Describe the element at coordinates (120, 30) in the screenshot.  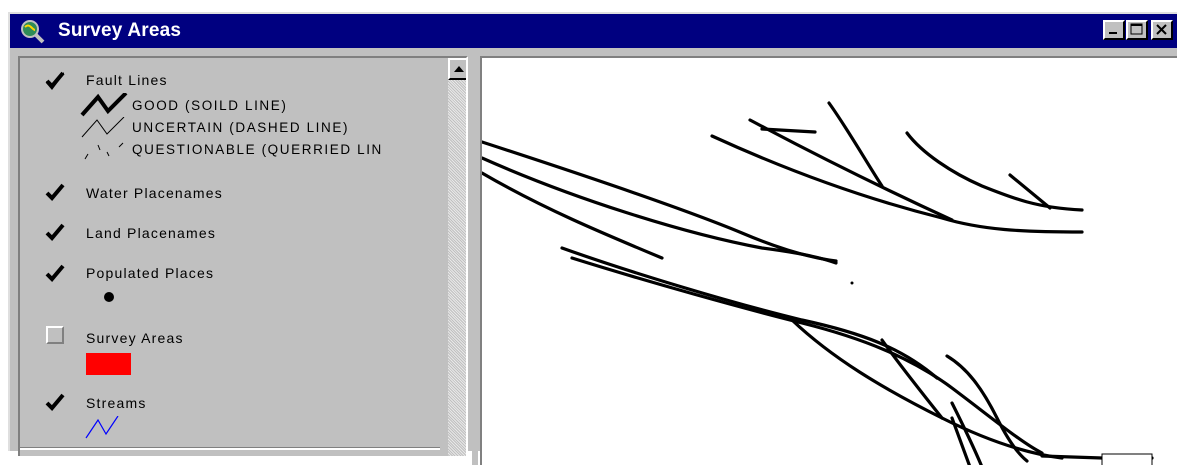
I see `window-title: Survey Areas` at that location.